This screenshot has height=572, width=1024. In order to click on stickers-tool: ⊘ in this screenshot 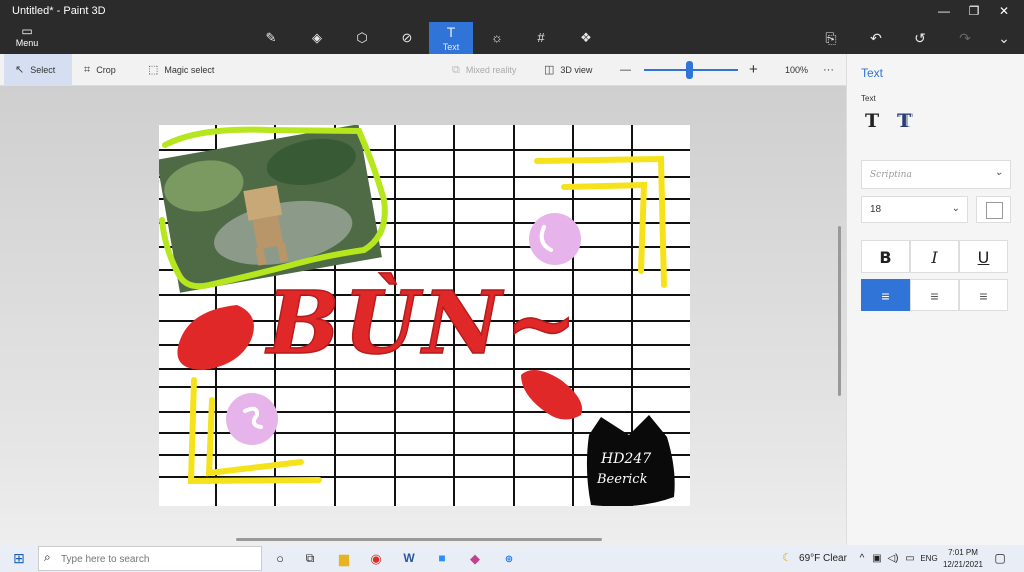, I will do `click(407, 38)`.